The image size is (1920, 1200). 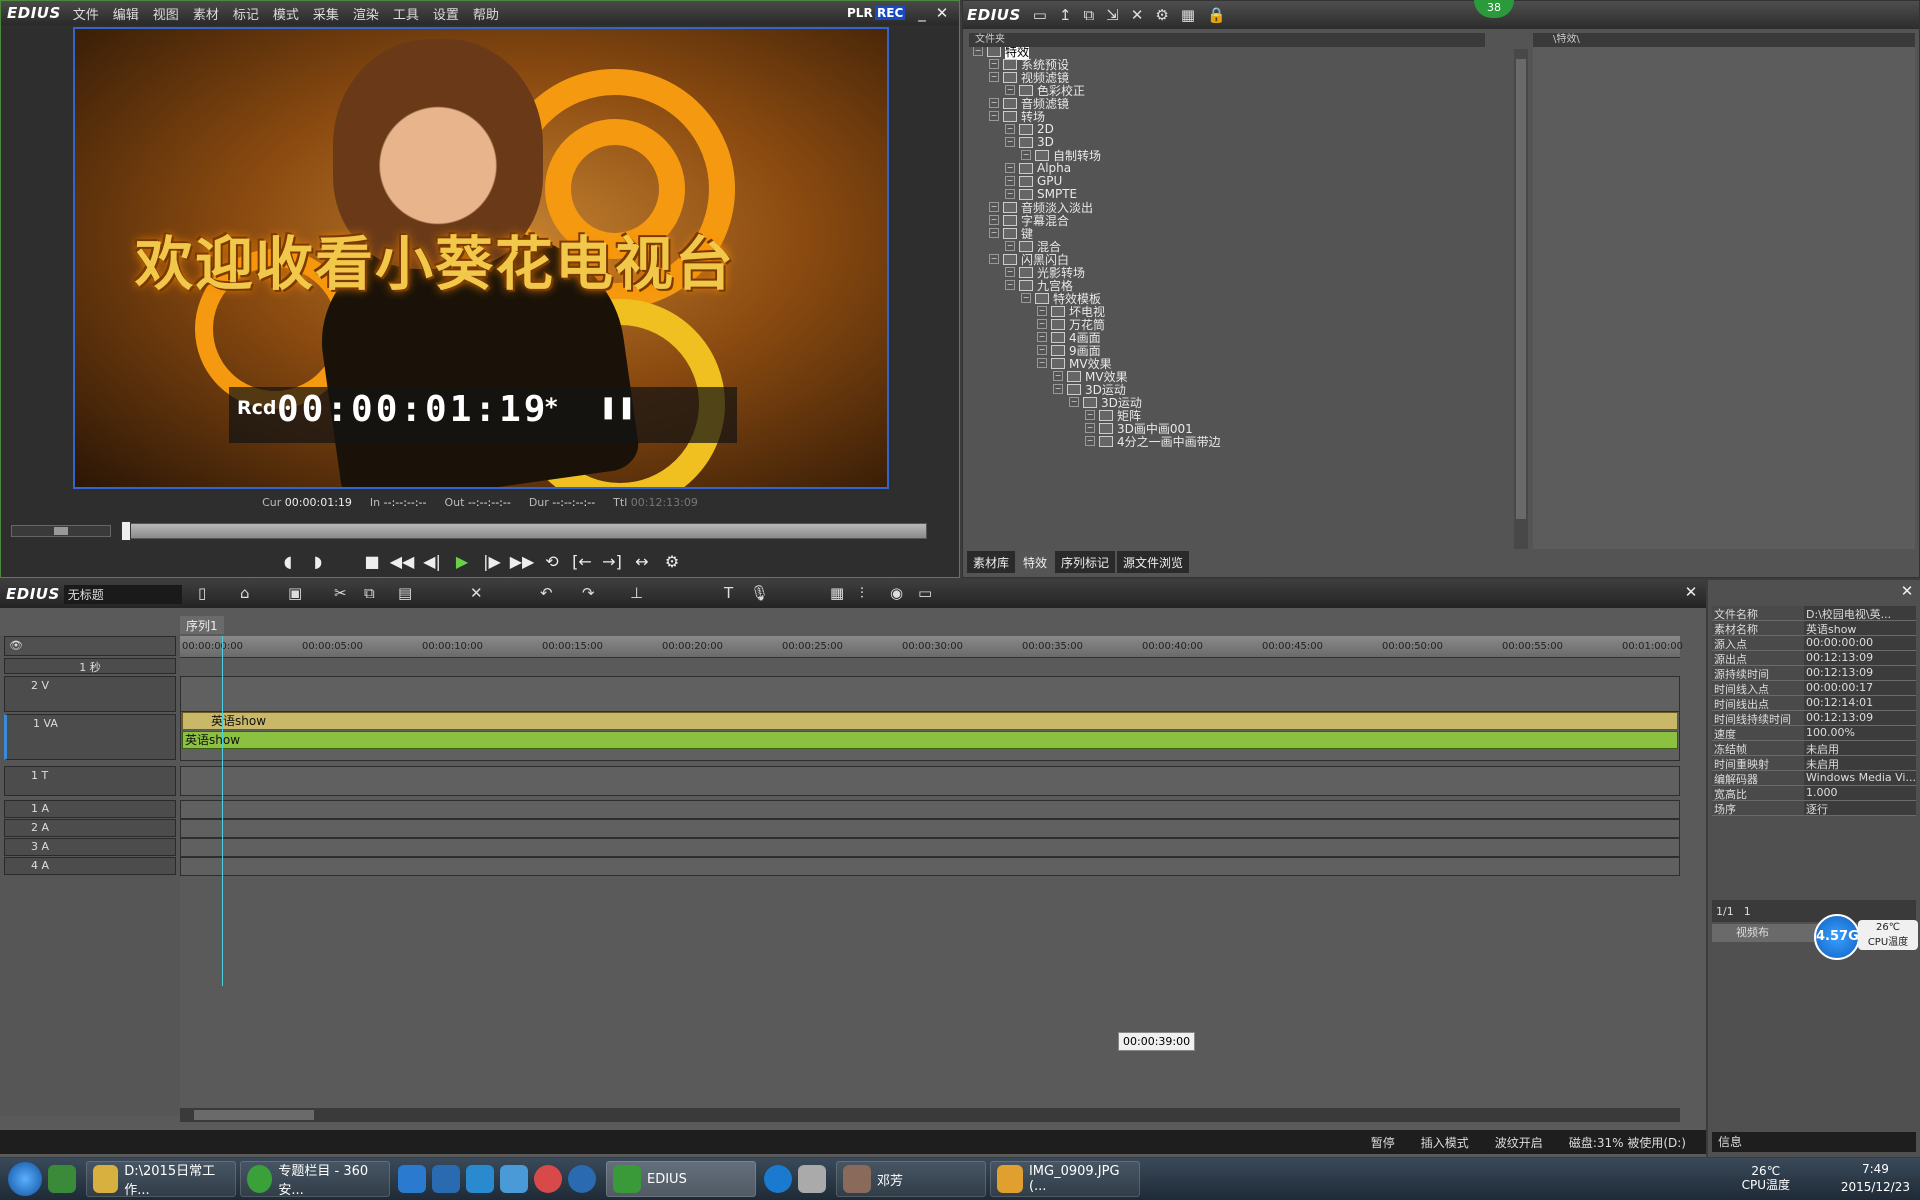 What do you see at coordinates (1521, 299) in the screenshot?
I see `tree-scrollbar` at bounding box center [1521, 299].